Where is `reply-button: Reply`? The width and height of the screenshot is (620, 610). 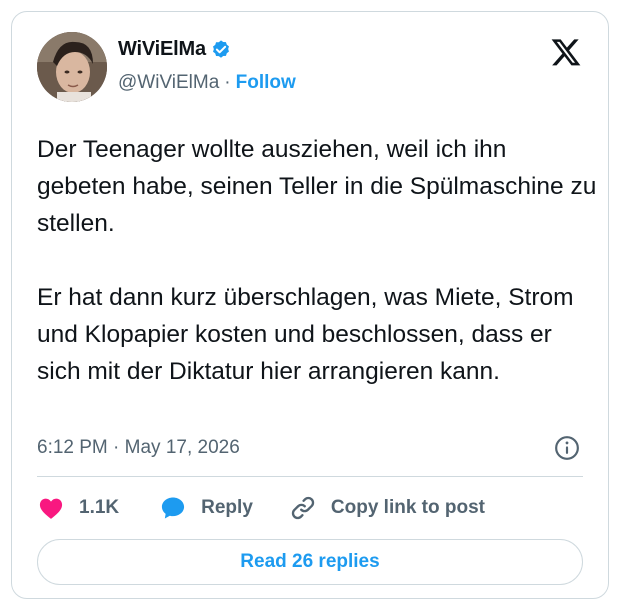
reply-button: Reply is located at coordinates (206, 508).